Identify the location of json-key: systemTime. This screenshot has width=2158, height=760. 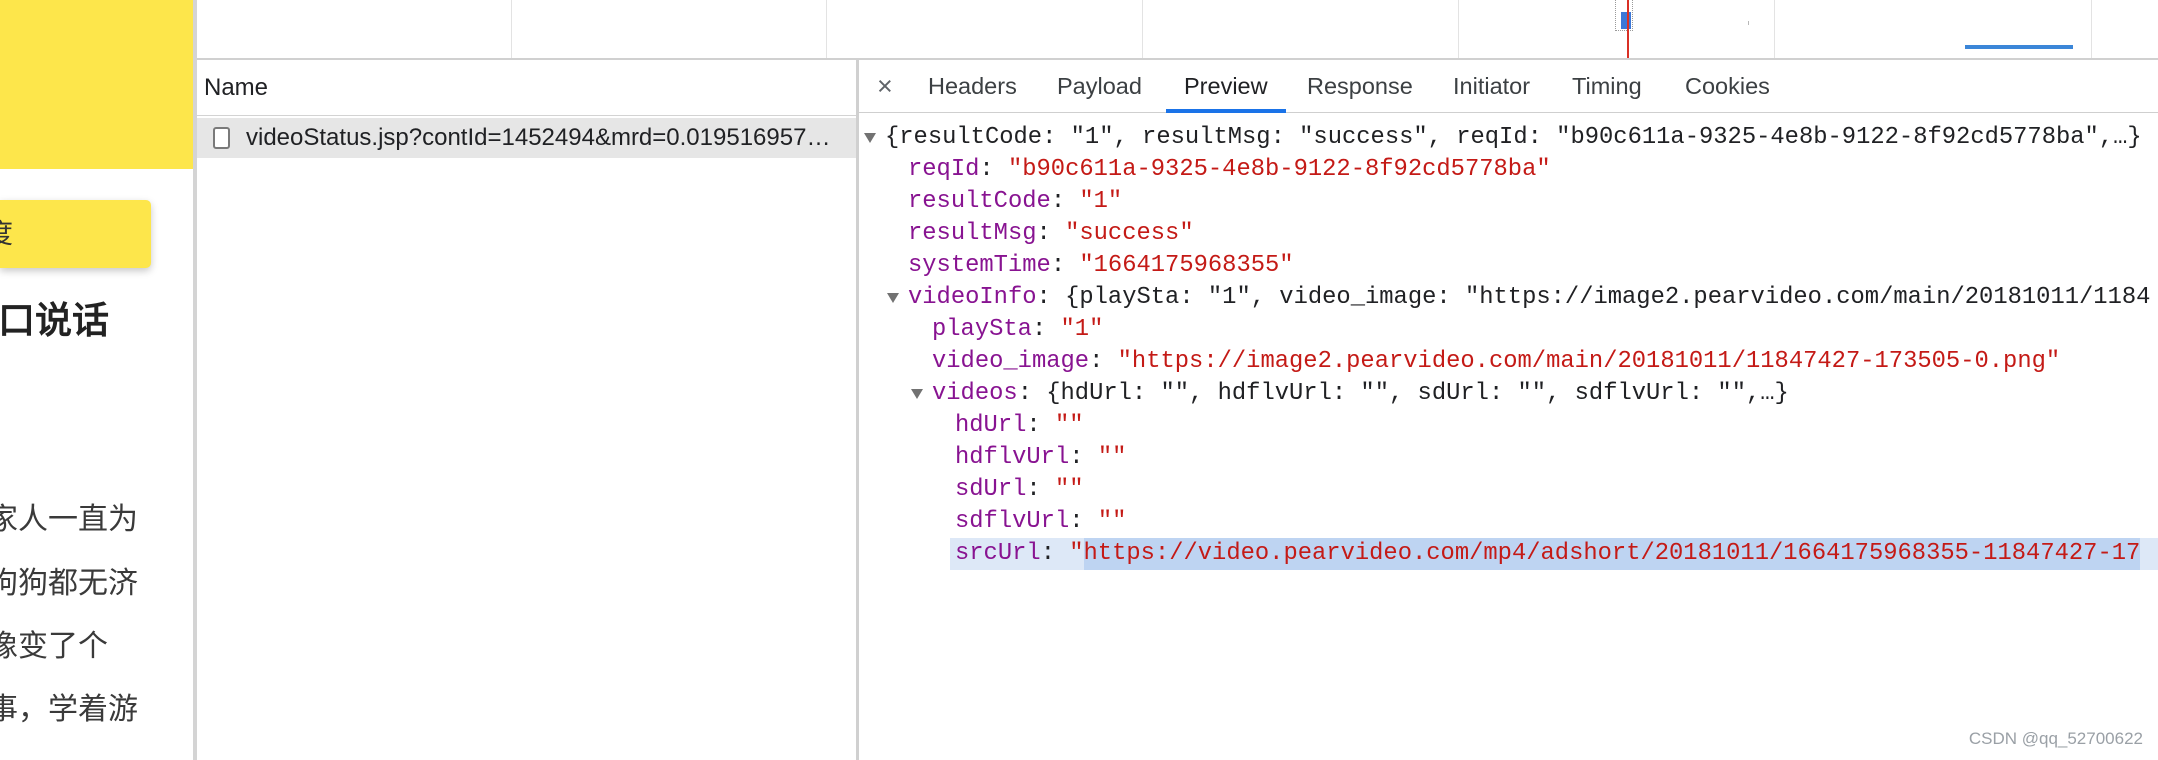
(979, 265).